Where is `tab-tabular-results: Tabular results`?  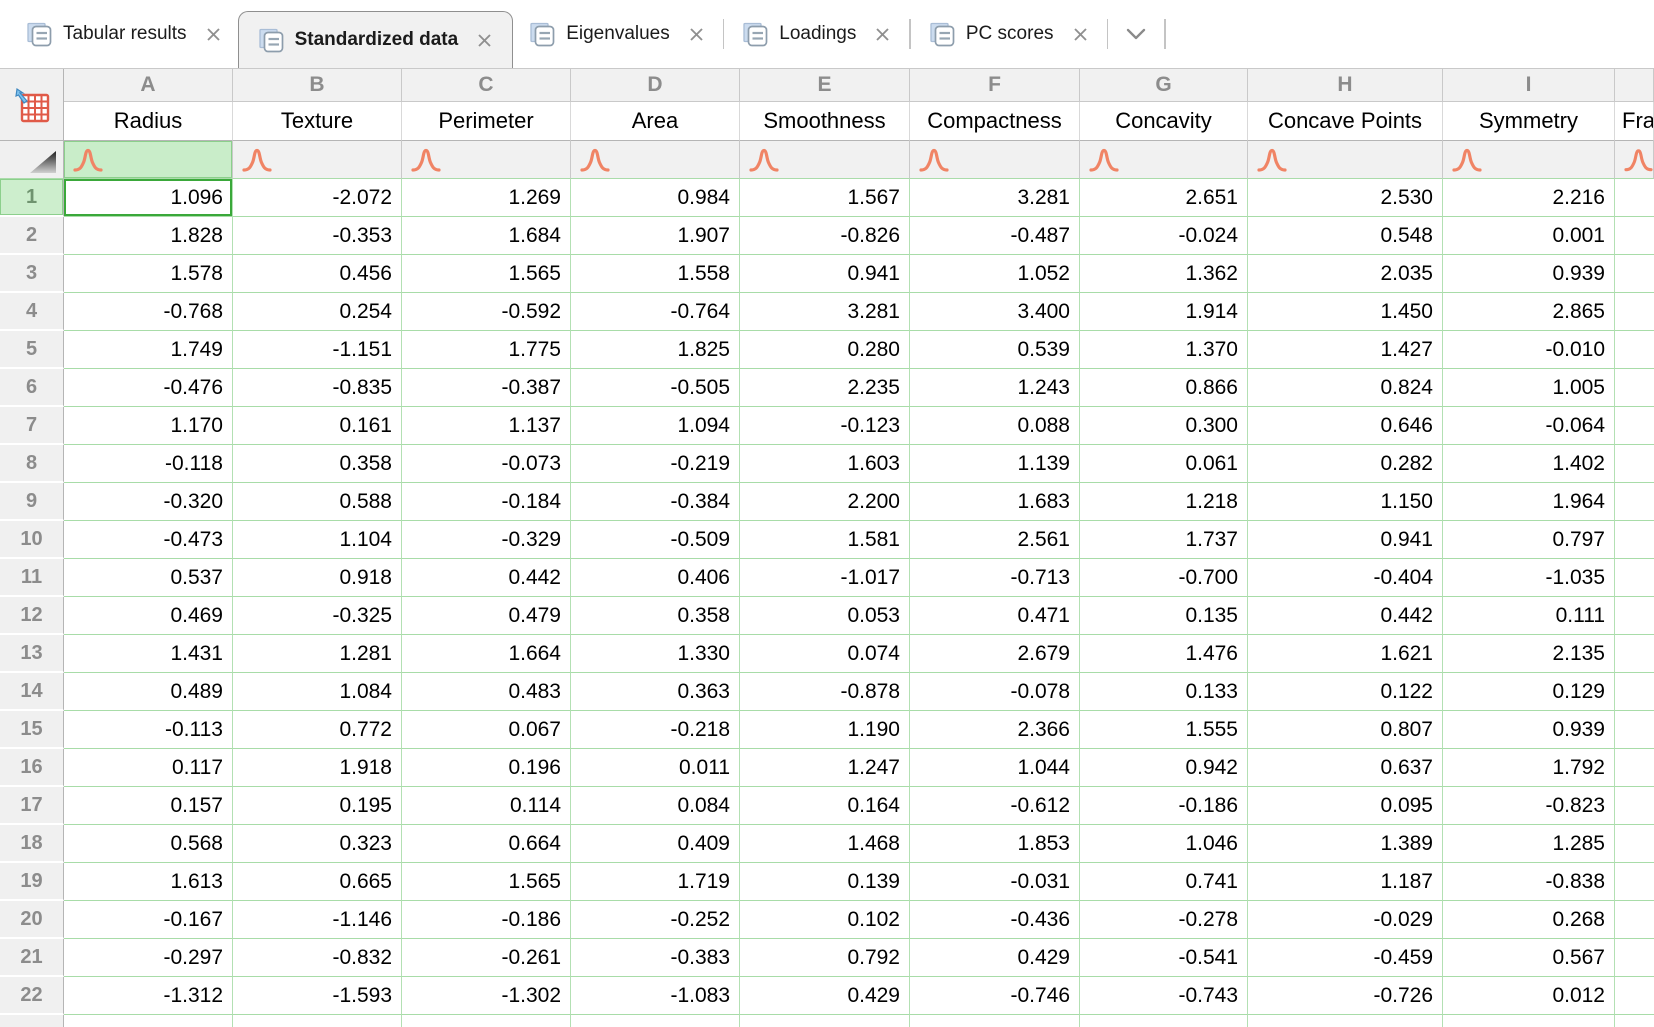
tab-tabular-results: Tabular results is located at coordinates (124, 34).